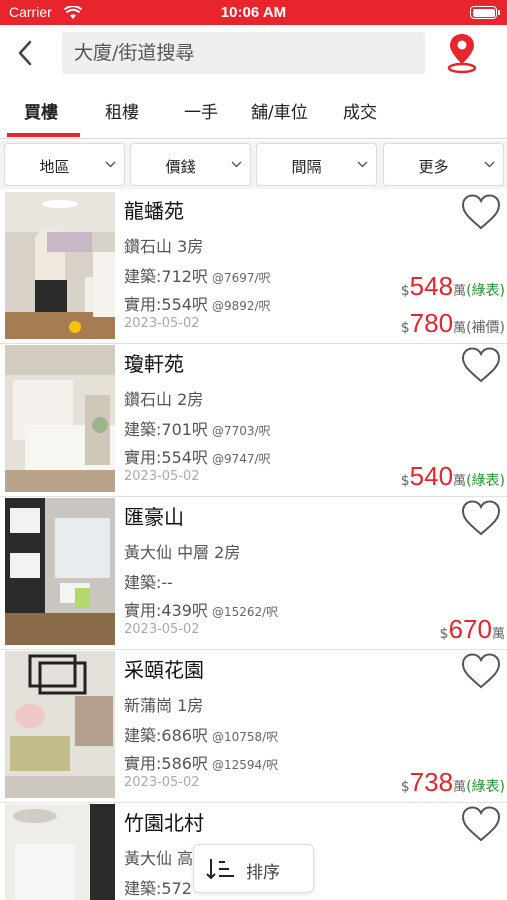 The width and height of the screenshot is (507, 900). Describe the element at coordinates (452, 476) in the screenshot. I see `price-green-form: $540萬(綠表)` at that location.